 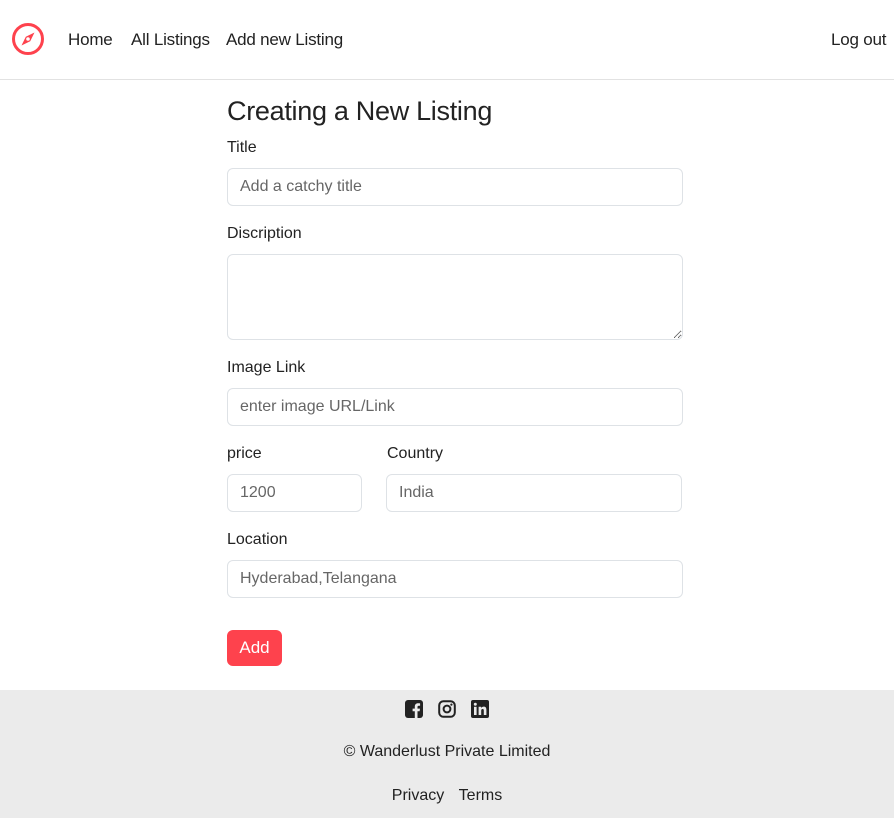 I want to click on linkedin-link, so click(x=480, y=709).